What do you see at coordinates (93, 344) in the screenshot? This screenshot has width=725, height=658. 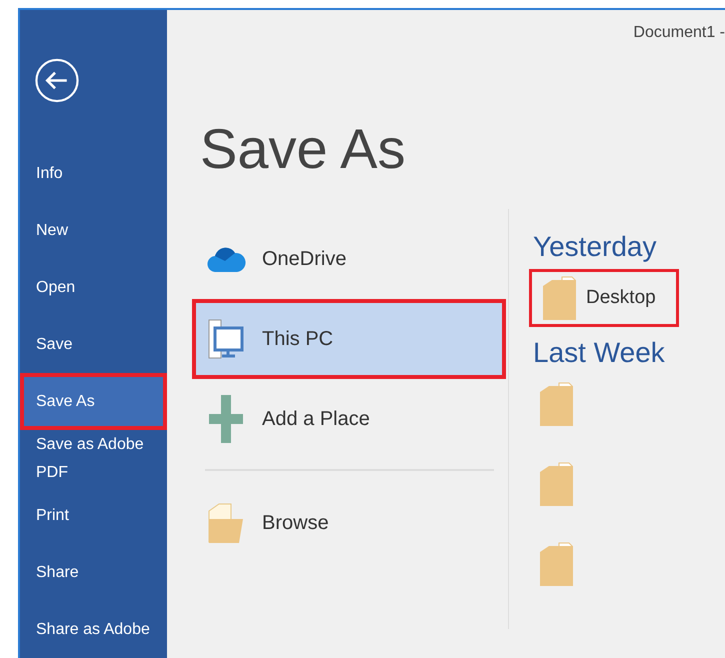 I see `sidebar-item: Save` at bounding box center [93, 344].